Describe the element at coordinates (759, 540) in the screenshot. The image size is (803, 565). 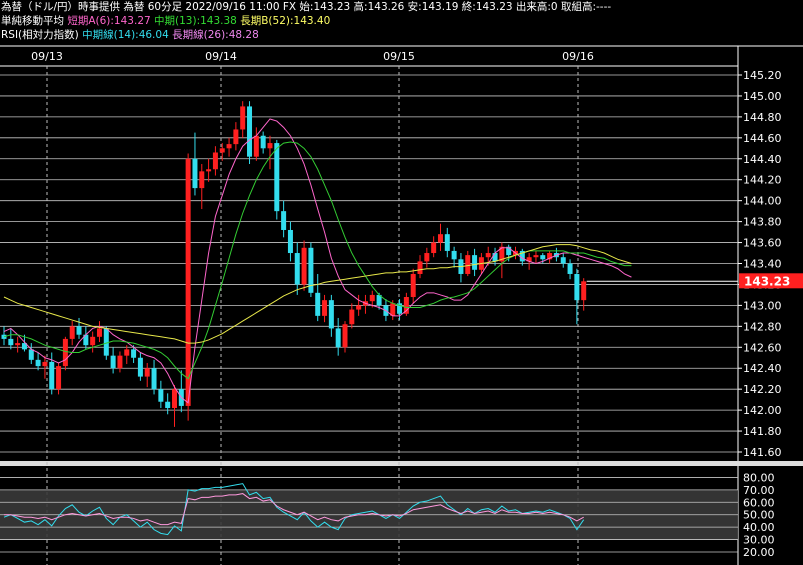
I see `rsi-tick-label: 30.00` at that location.